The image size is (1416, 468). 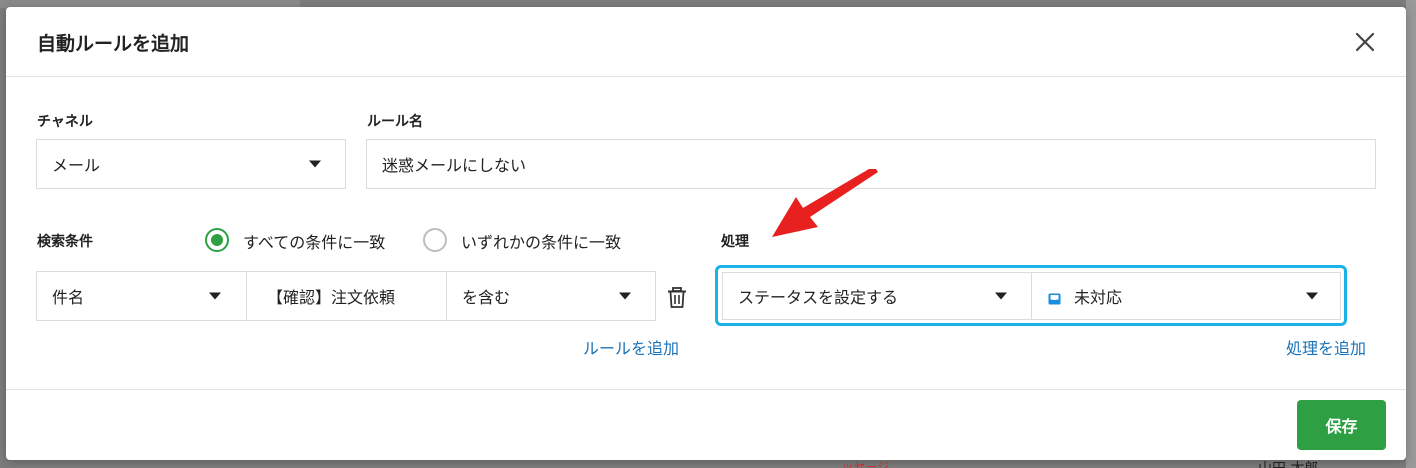 I want to click on match-any-label: いずれかの条件に一致, so click(x=541, y=242).